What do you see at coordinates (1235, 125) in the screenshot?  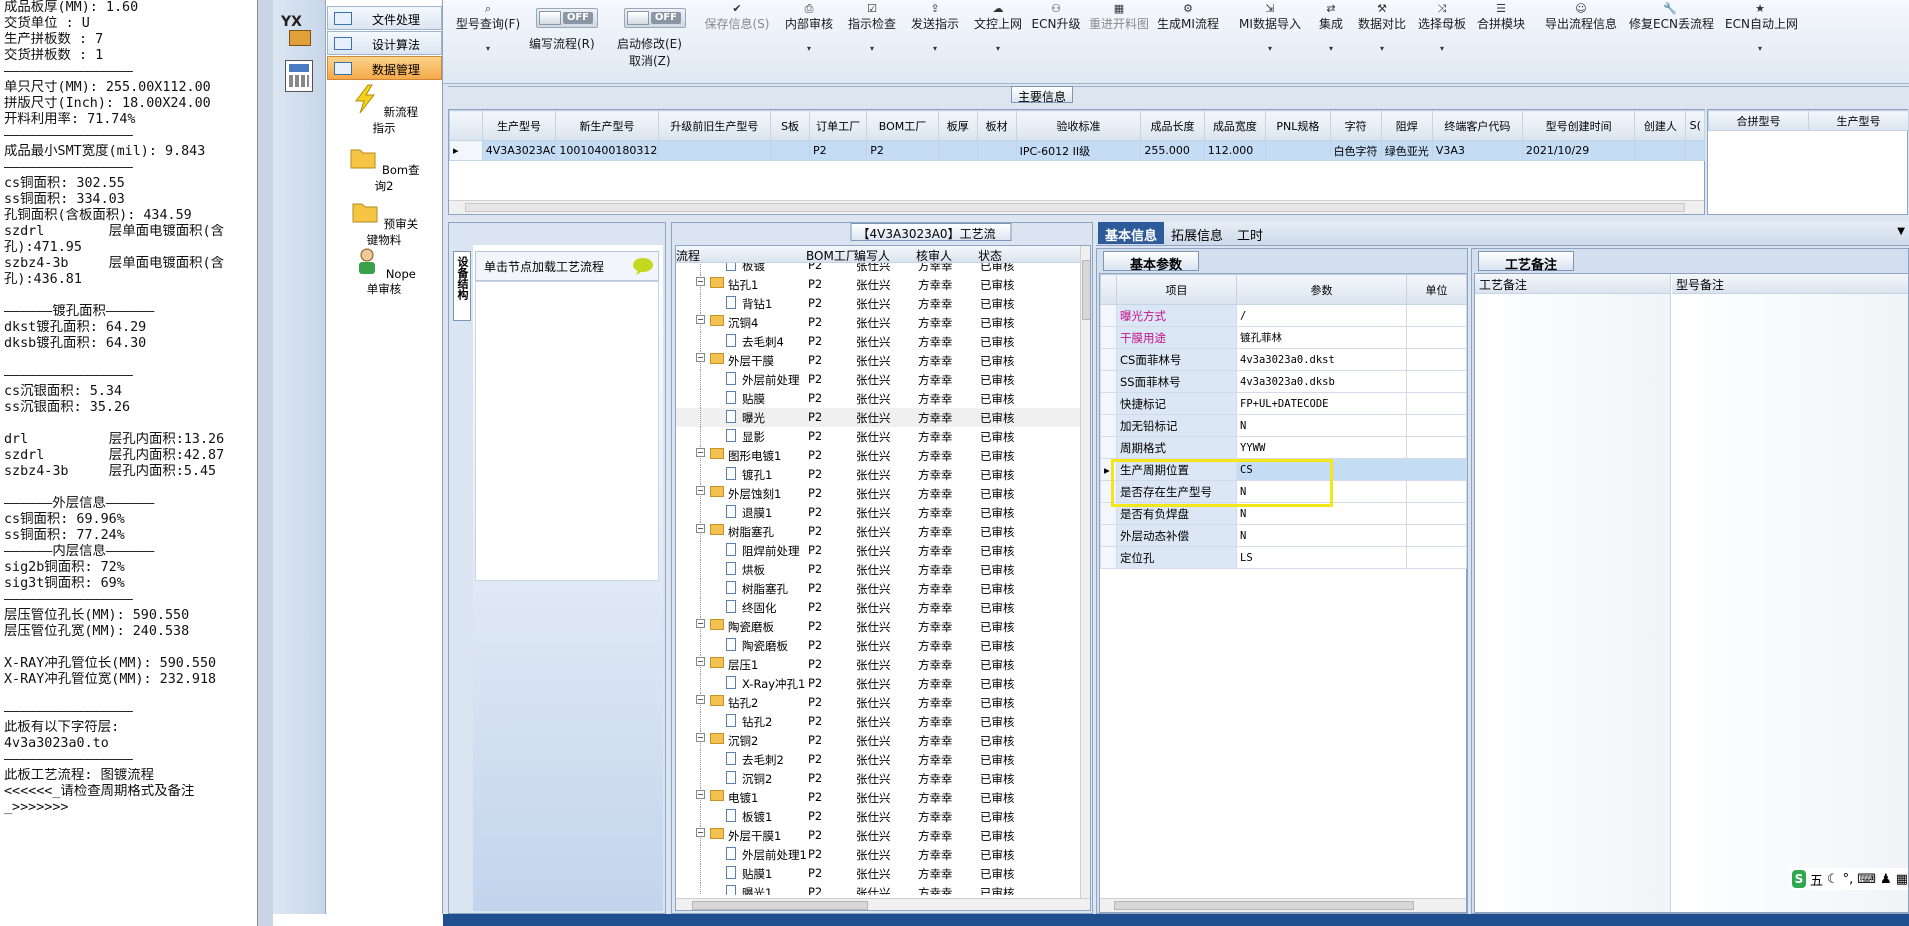 I see `column-header: 成品宽度` at bounding box center [1235, 125].